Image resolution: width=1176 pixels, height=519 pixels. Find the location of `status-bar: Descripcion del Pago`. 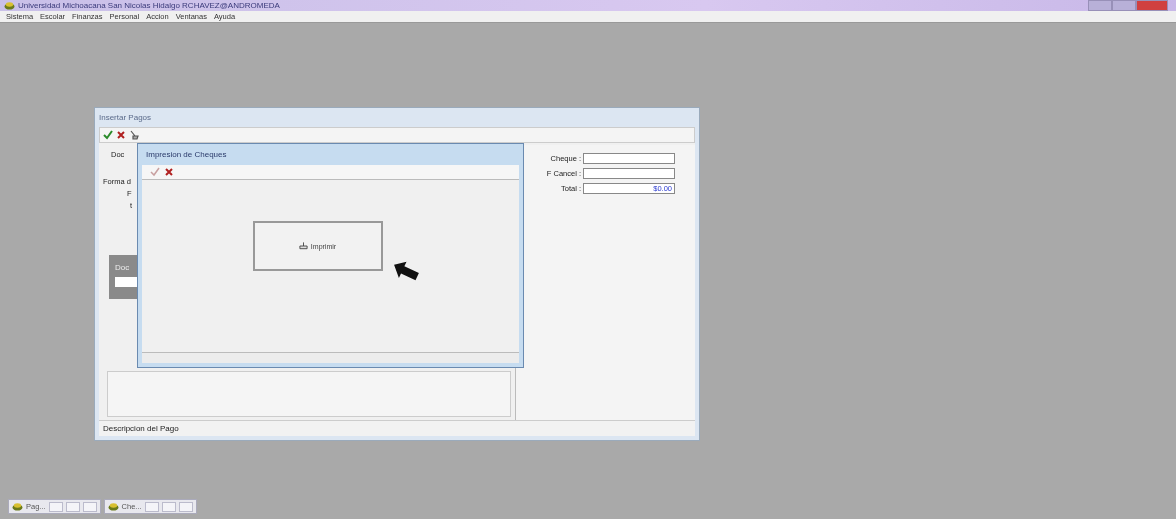

status-bar: Descripcion del Pago is located at coordinates (397, 428).